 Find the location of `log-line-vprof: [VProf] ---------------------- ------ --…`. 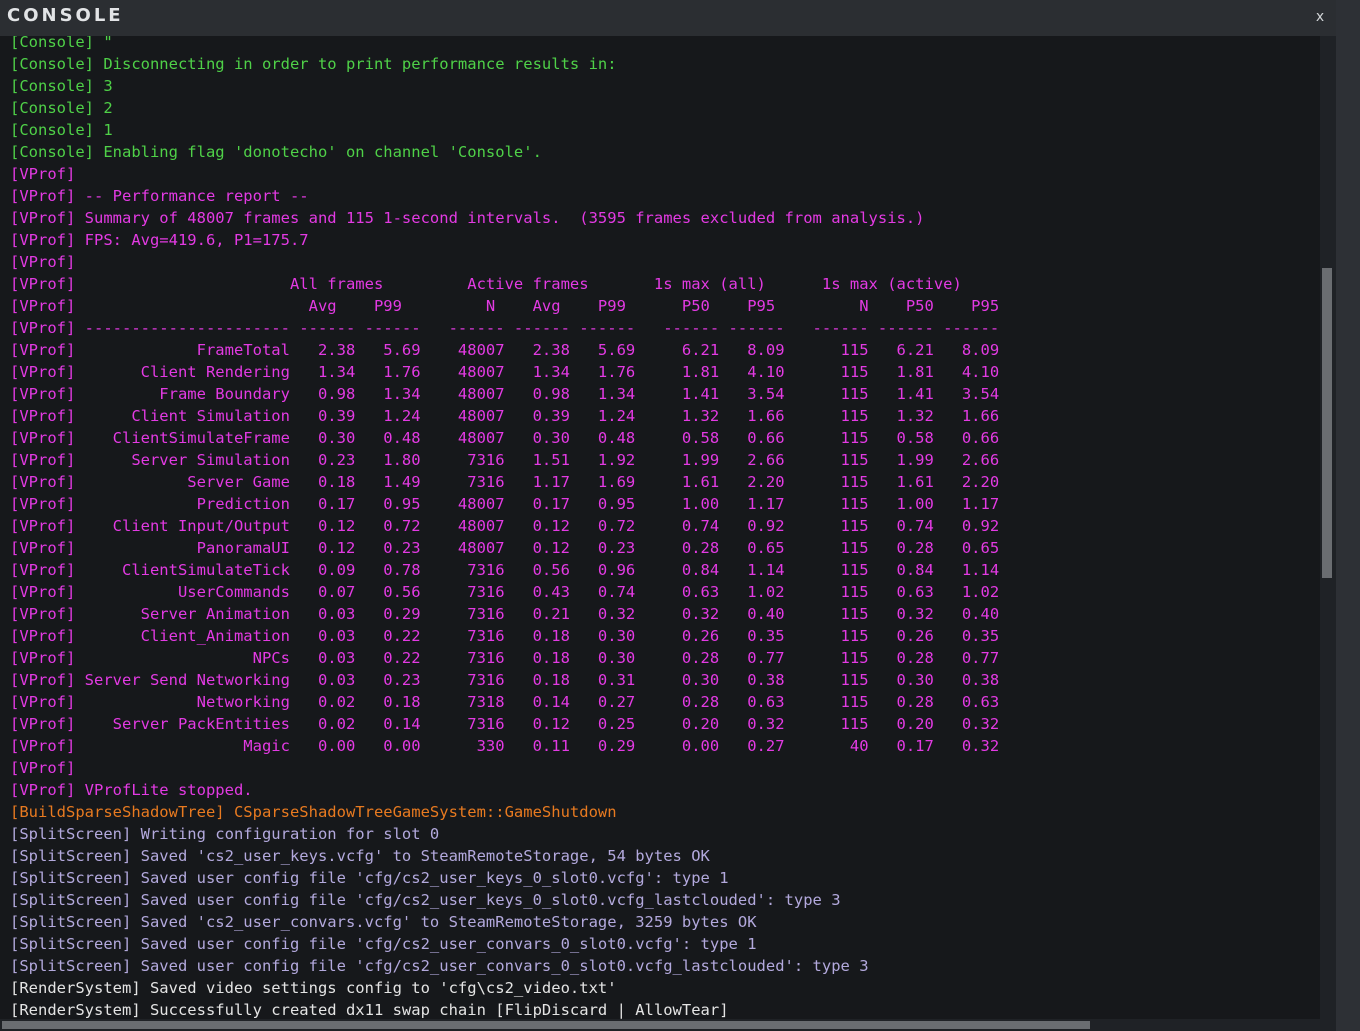

log-line-vprof: [VProf] ---------------------- ------ --… is located at coordinates (505, 328).